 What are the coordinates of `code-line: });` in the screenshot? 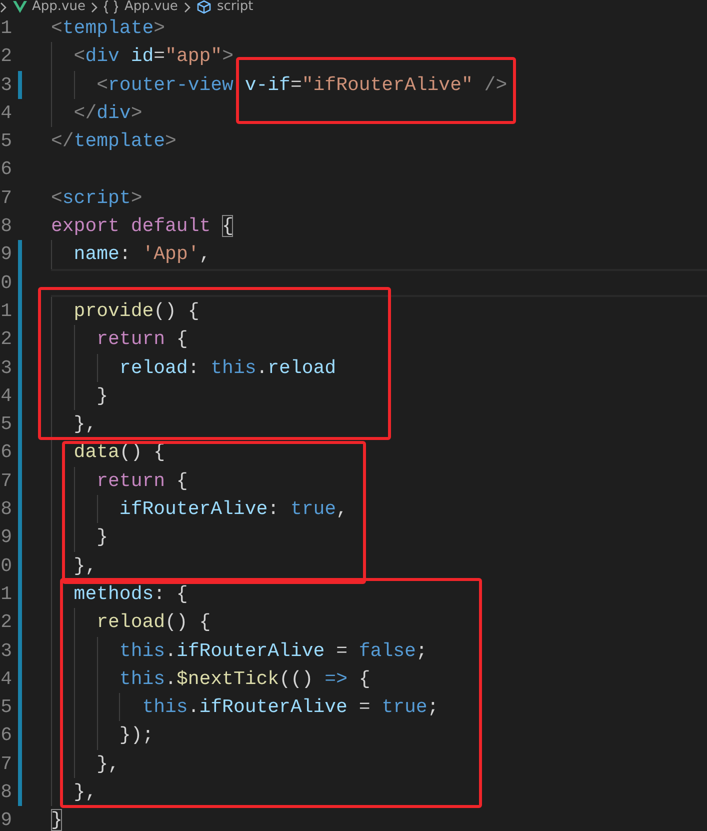 It's located at (136, 735).